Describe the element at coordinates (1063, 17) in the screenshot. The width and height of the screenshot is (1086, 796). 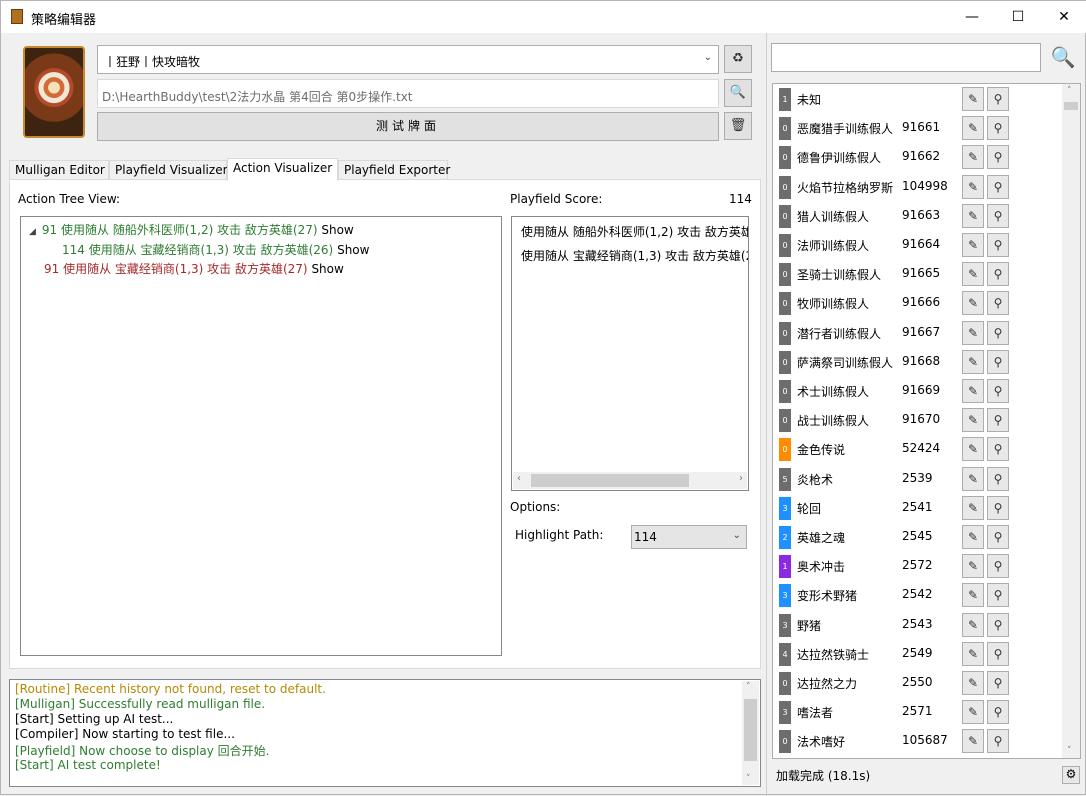
I see `close-button: ✕` at that location.